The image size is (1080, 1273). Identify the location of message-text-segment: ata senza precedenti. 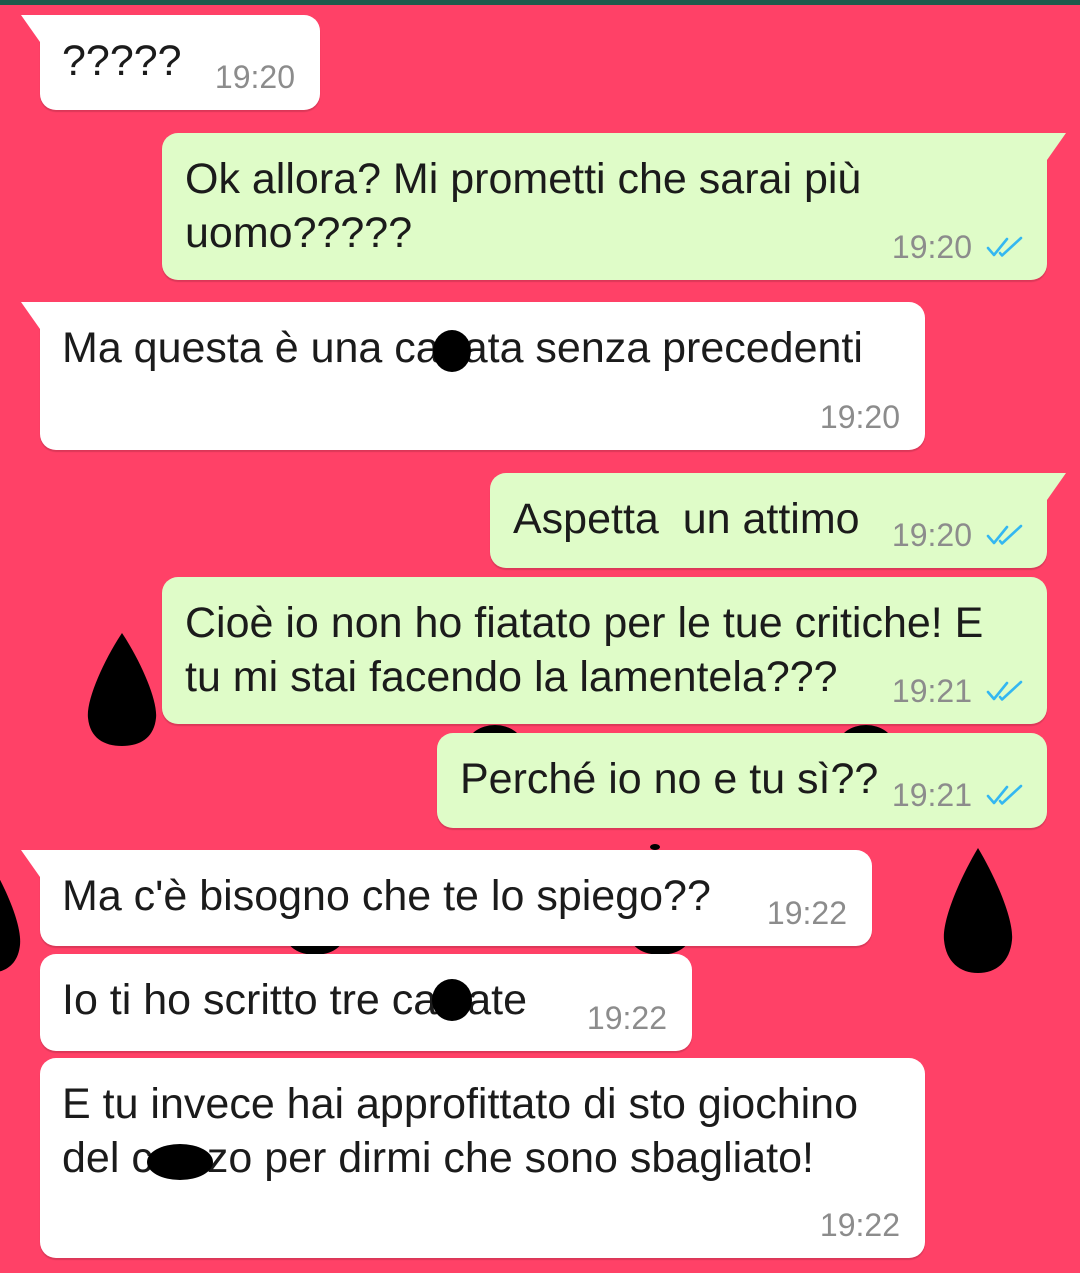
(663, 348).